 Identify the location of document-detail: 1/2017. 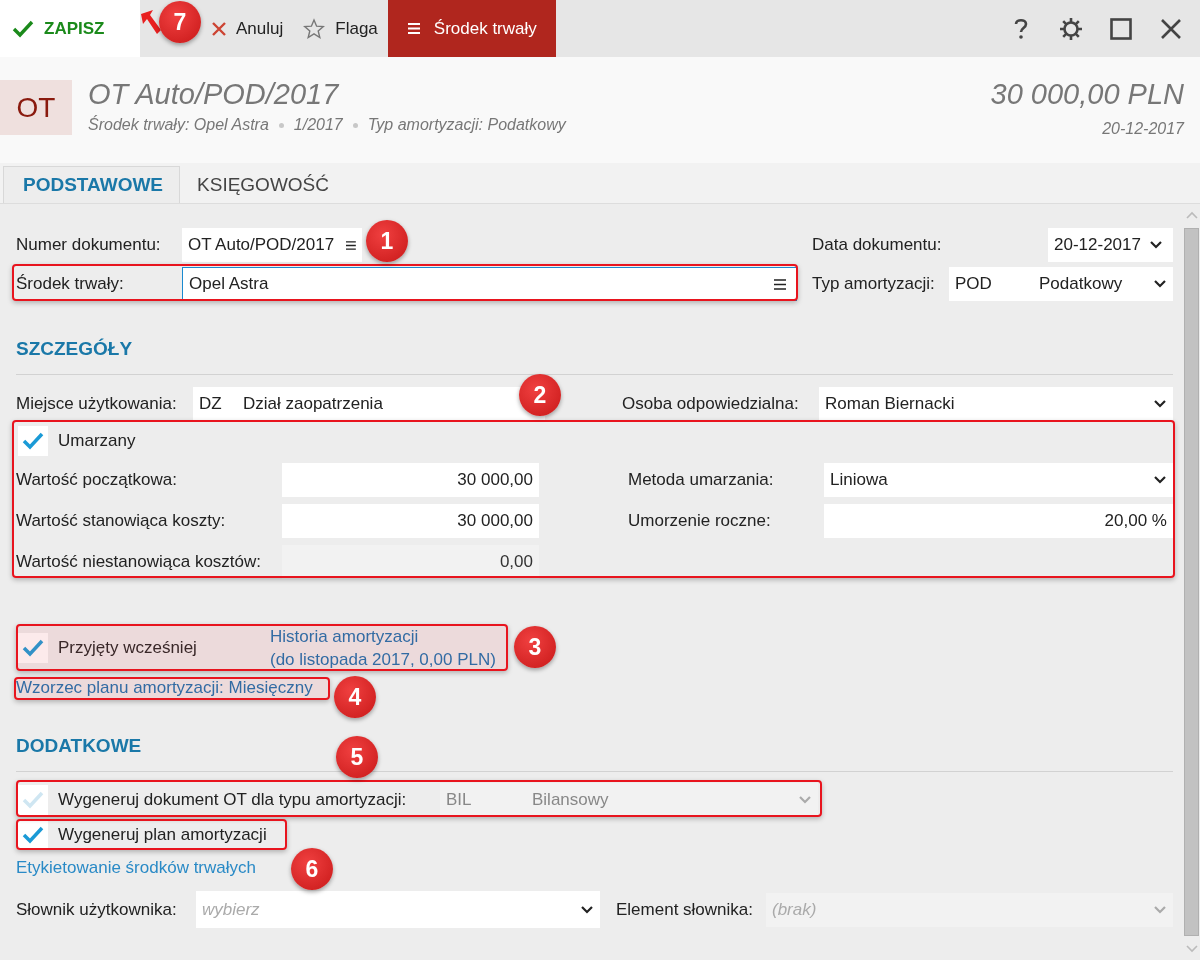
(318, 125).